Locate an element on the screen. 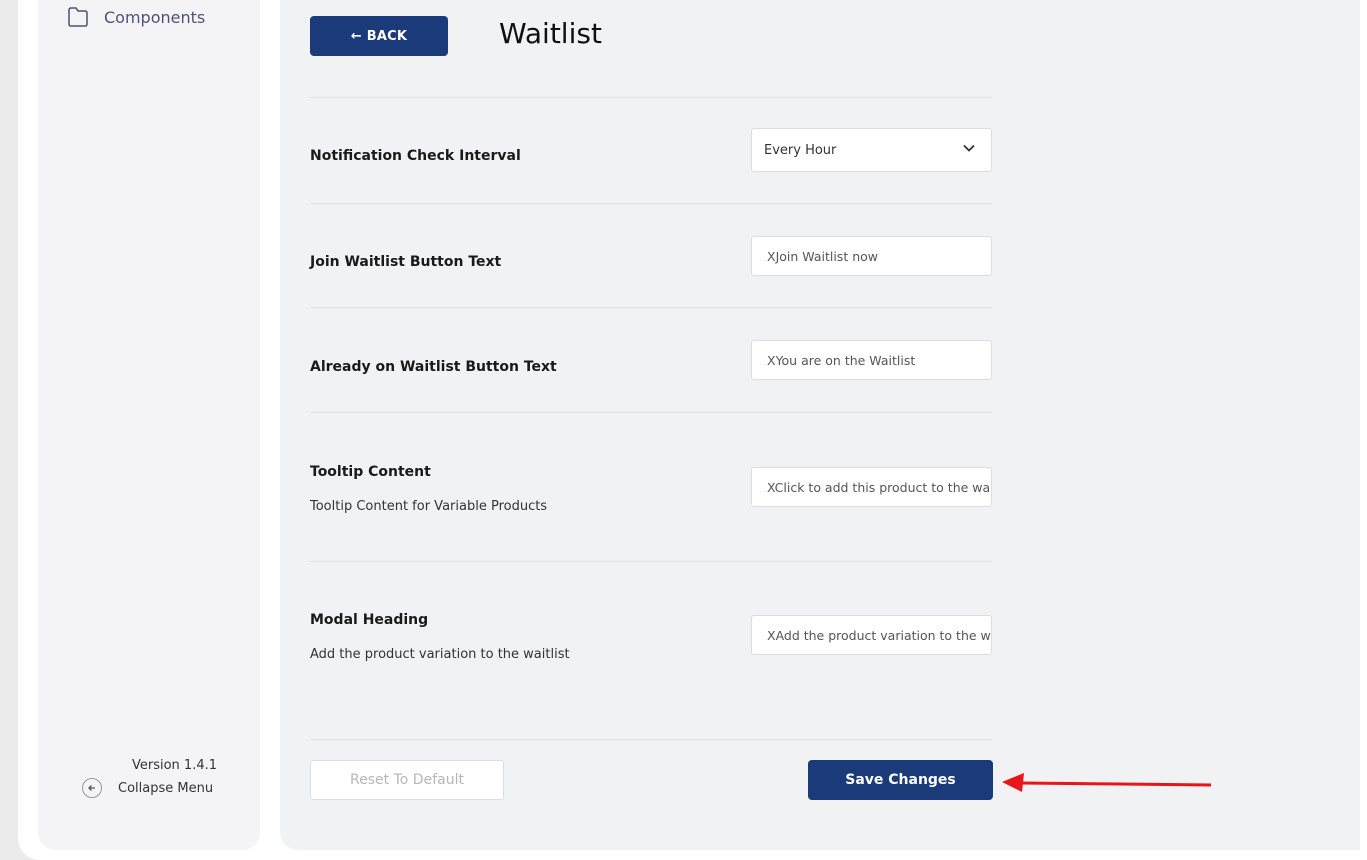 This screenshot has height=860, width=1367. arrow-left-circle-icon is located at coordinates (92, 788).